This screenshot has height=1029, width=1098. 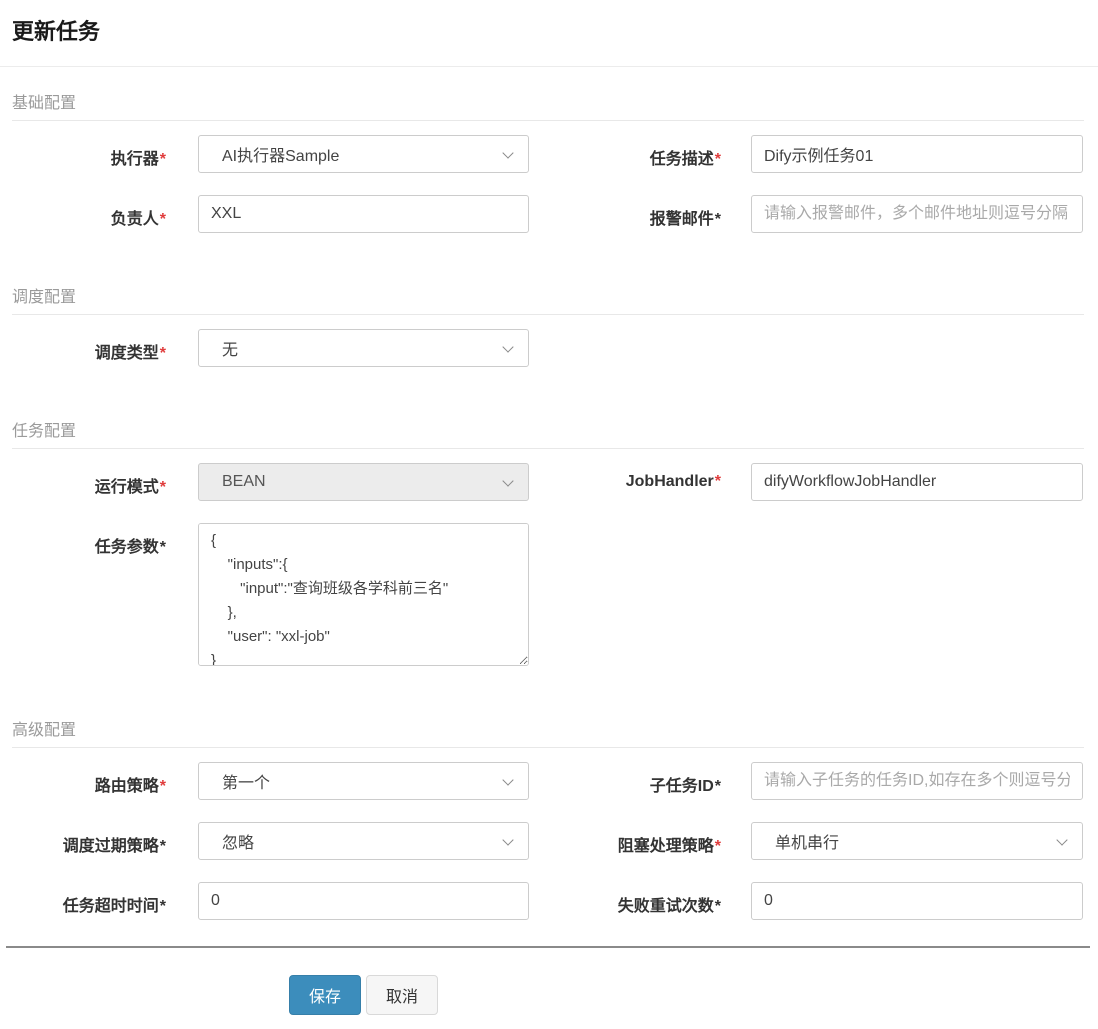 I want to click on executor-select: AI执行器Sample, so click(x=363, y=154).